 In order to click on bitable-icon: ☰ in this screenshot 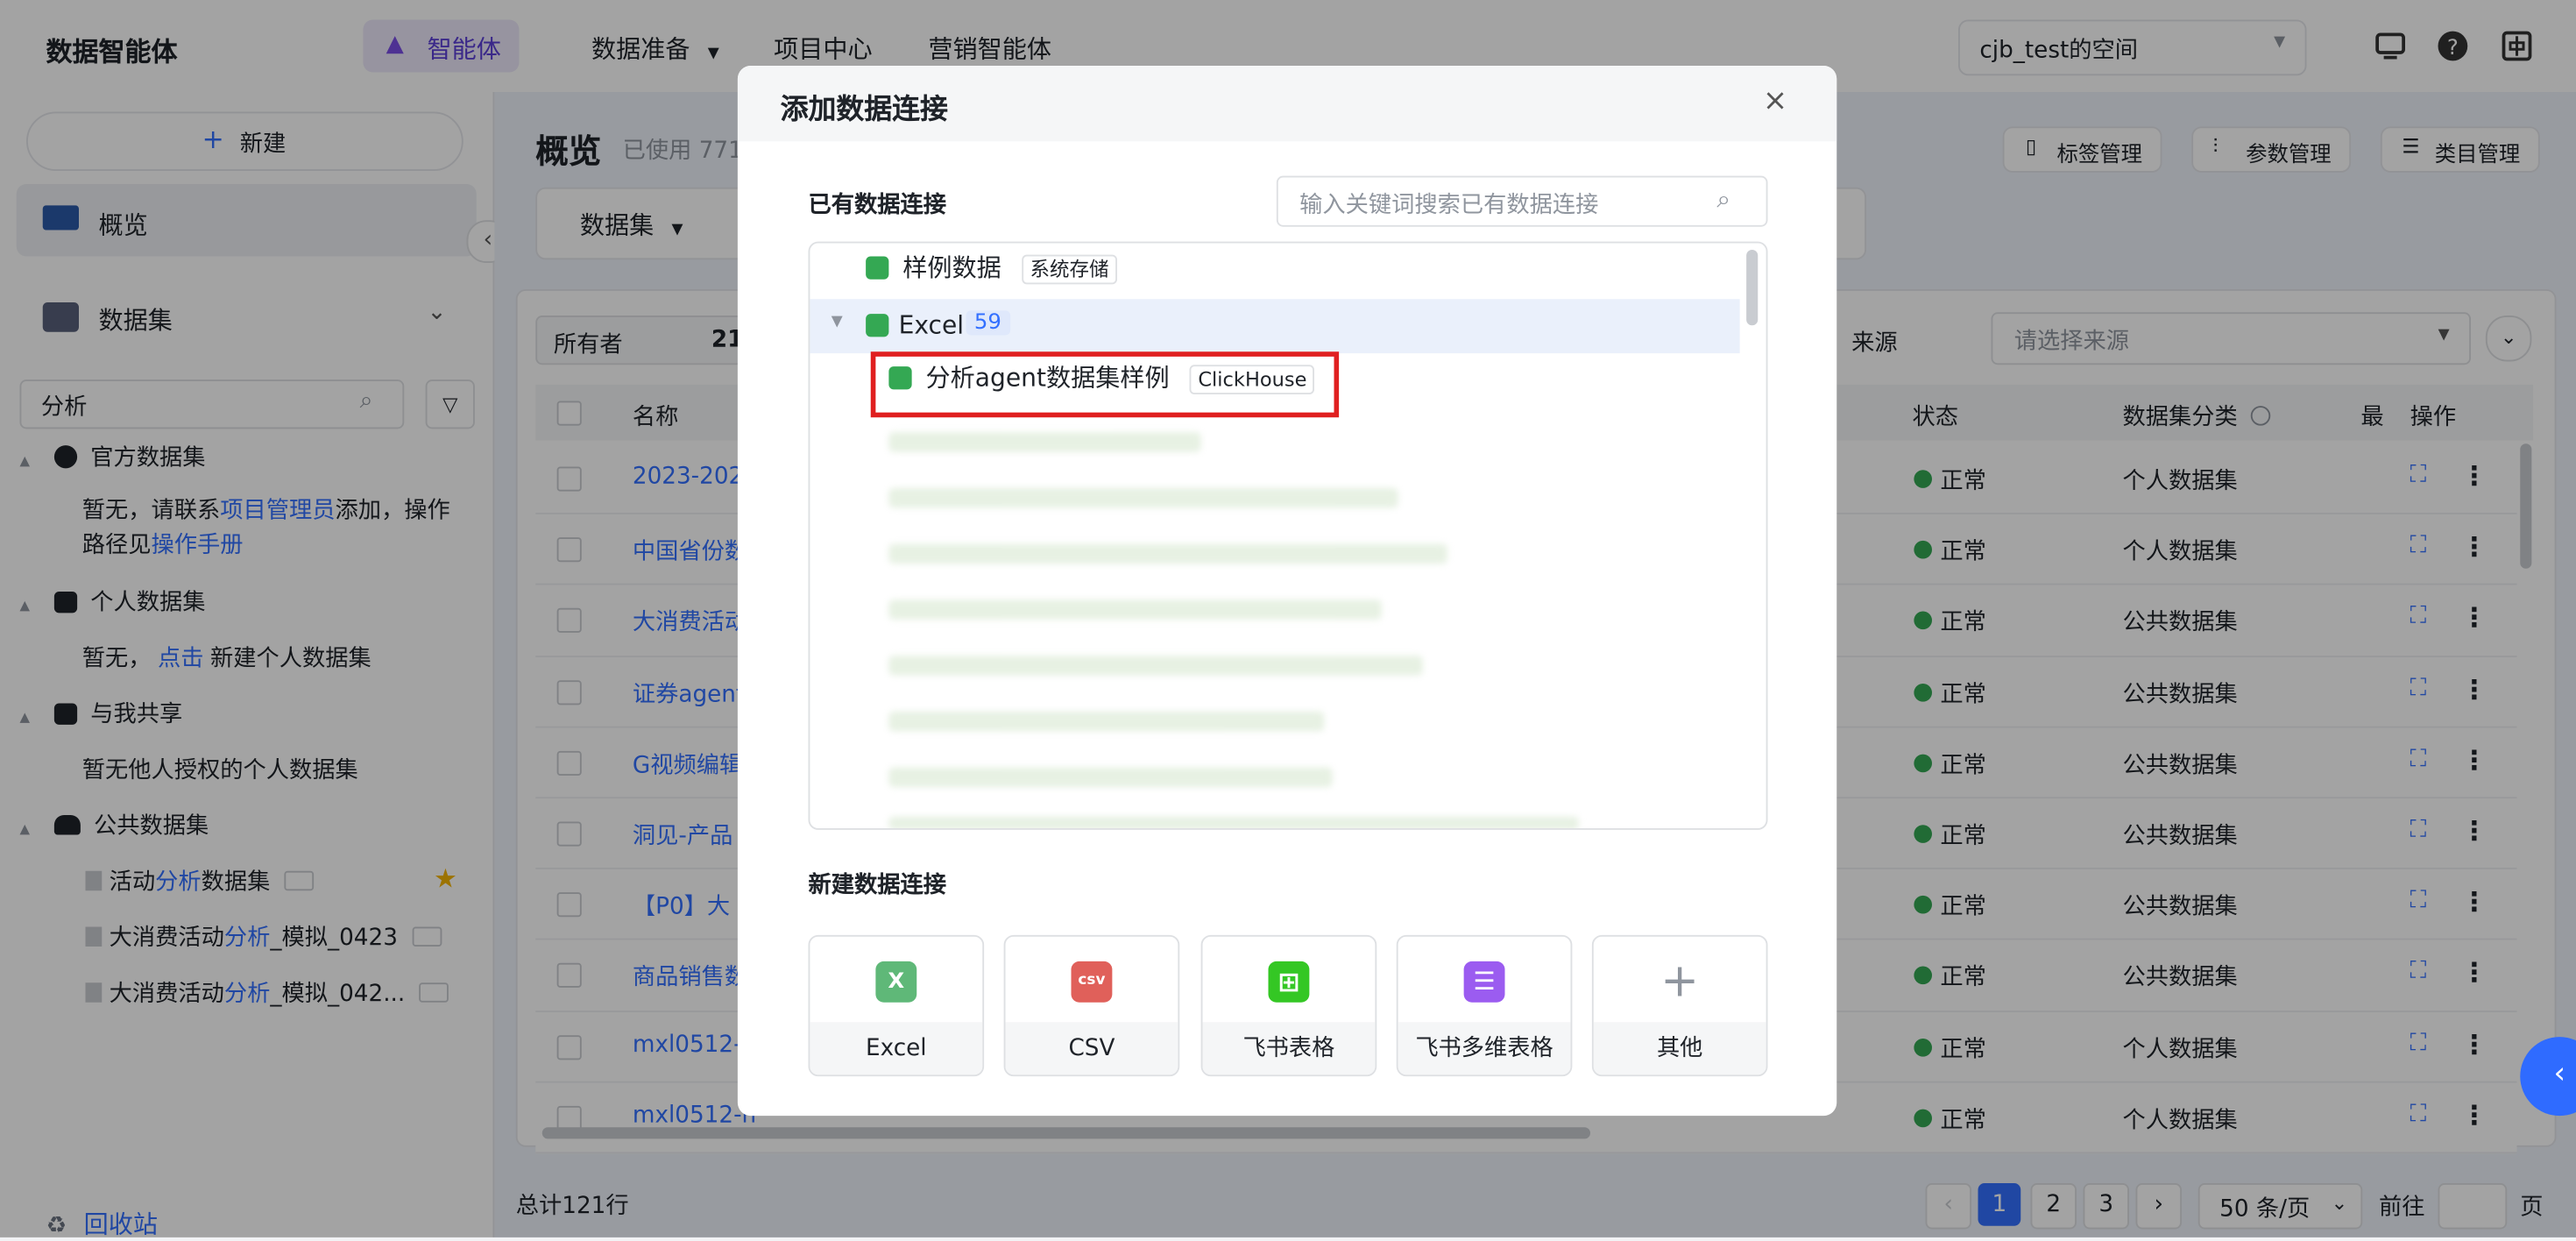, I will do `click(1484, 982)`.